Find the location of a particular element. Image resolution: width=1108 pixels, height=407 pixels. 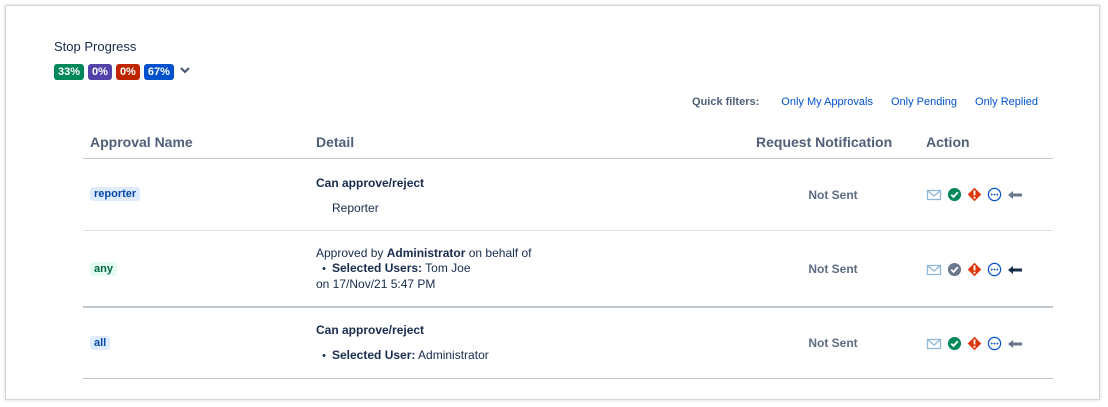

row-detail: Can approve/reject Reporter is located at coordinates (370, 195).